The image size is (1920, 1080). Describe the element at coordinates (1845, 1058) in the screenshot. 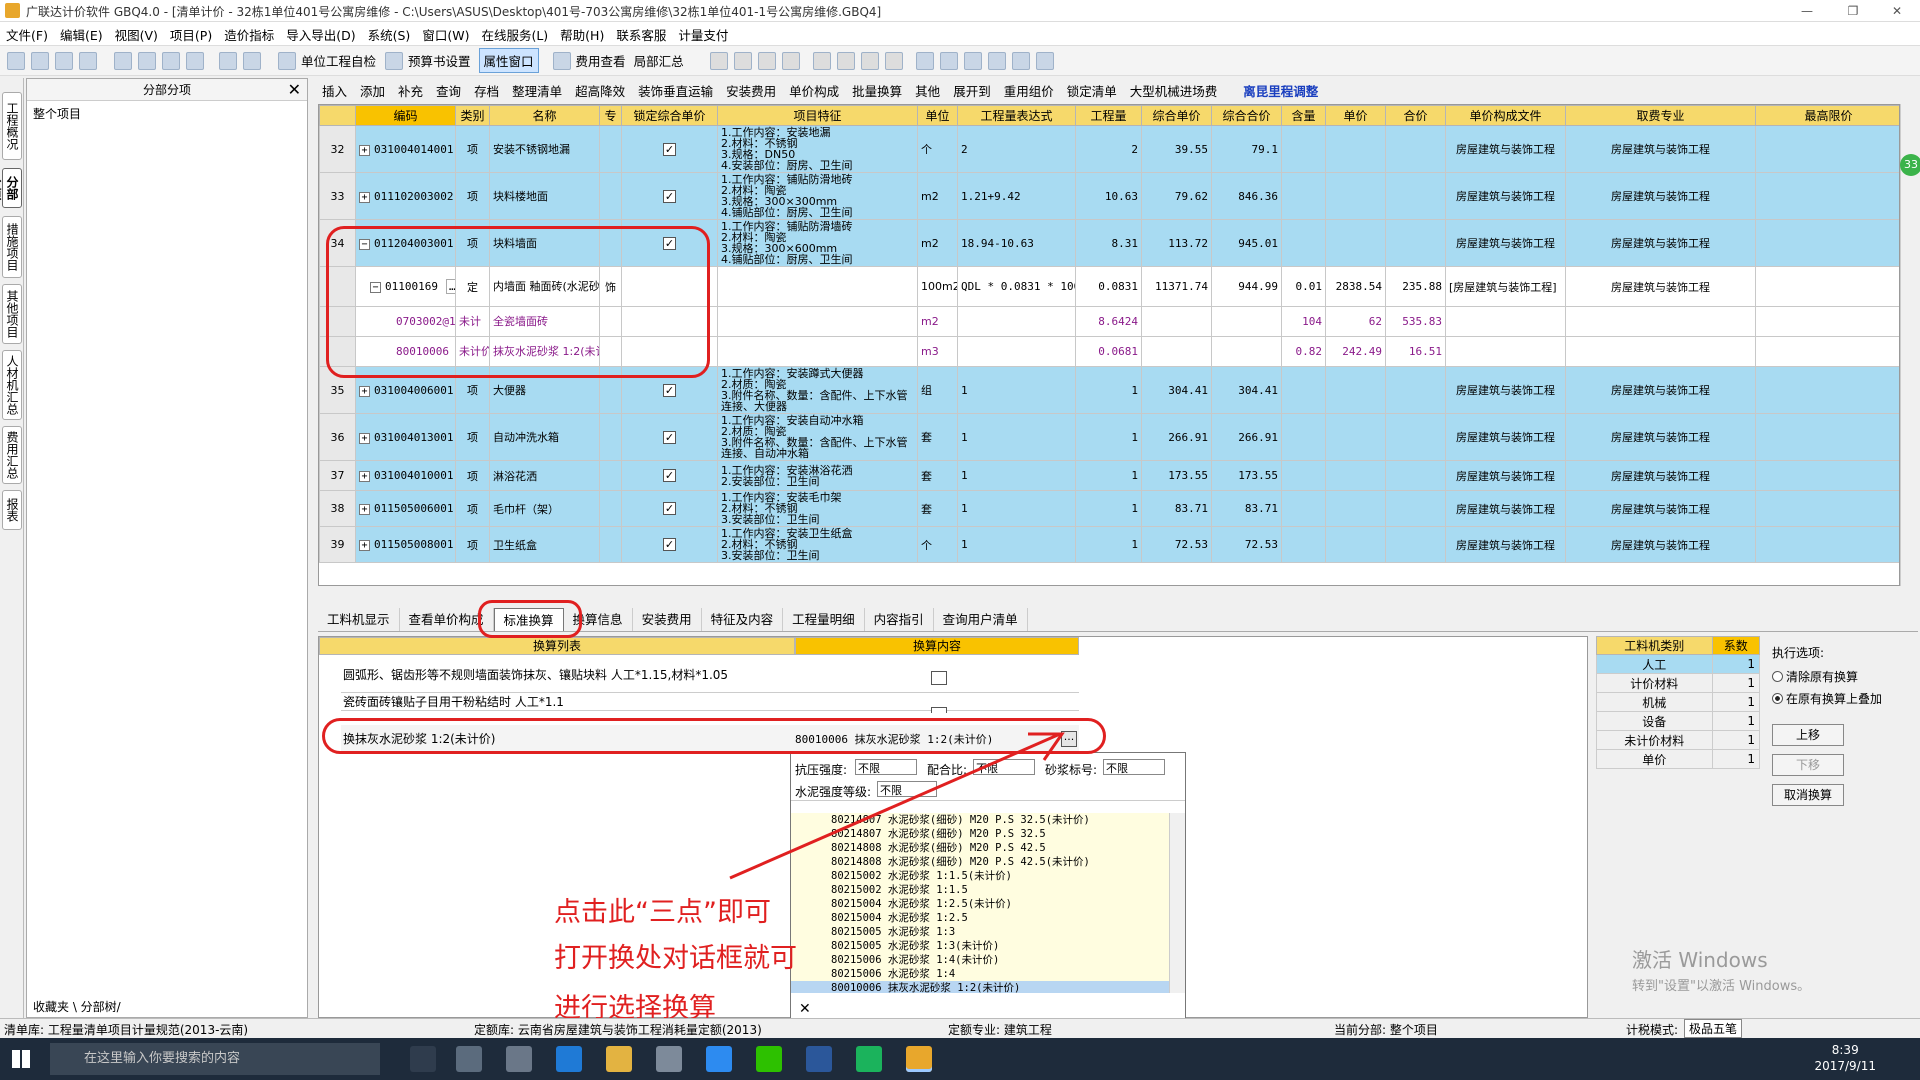

I see `clock: 8:39 2017/9/11` at that location.